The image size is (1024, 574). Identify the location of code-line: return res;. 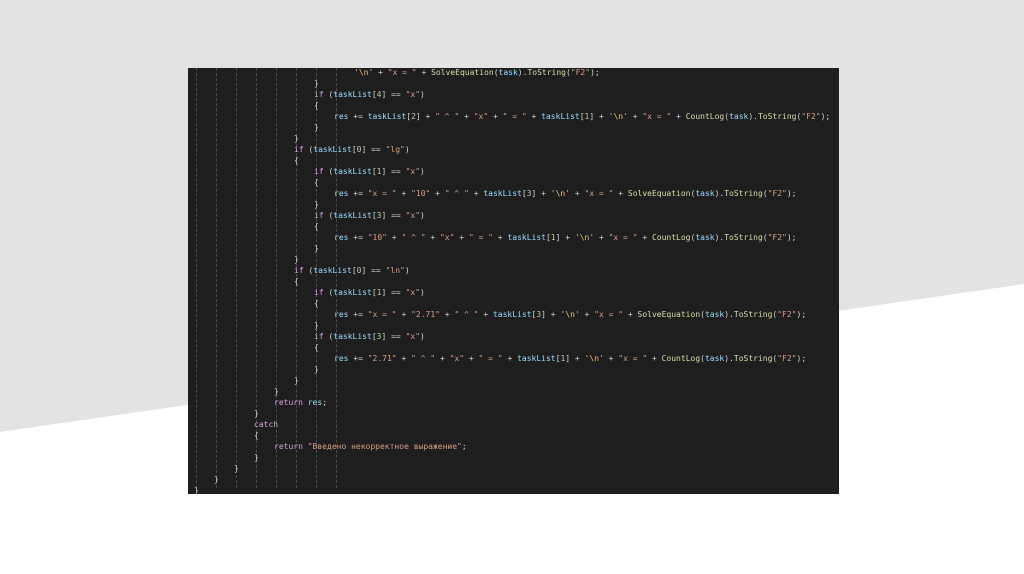
(300, 403).